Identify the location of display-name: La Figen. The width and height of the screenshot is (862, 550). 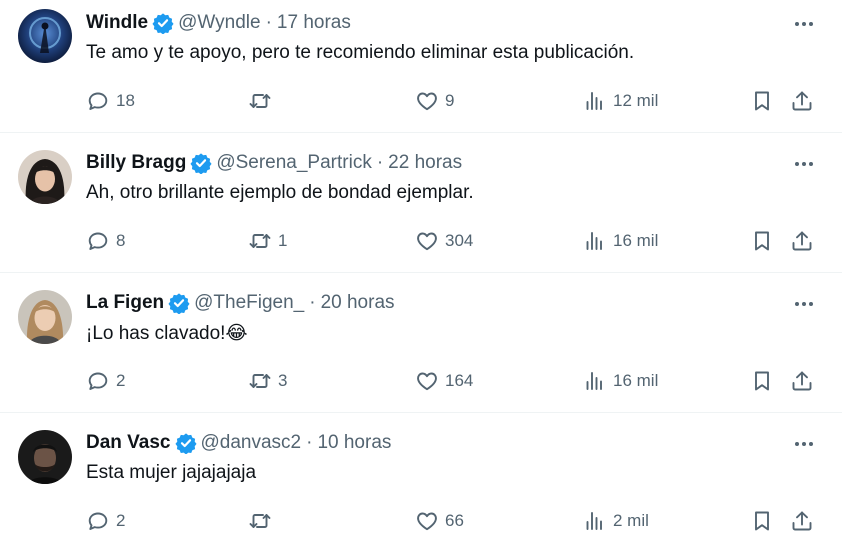
(125, 303).